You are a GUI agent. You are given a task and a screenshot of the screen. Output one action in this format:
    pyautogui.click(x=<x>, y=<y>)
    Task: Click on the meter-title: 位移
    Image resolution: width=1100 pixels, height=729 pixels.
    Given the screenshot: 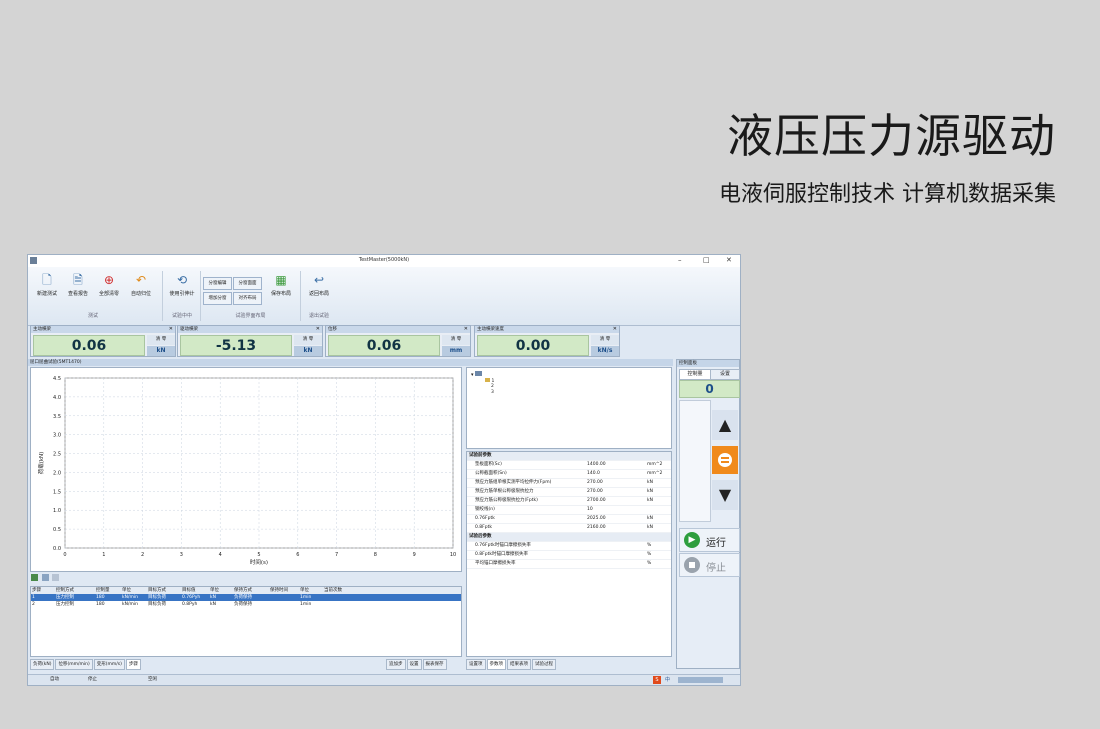 What is the action you would take?
    pyautogui.click(x=332, y=329)
    